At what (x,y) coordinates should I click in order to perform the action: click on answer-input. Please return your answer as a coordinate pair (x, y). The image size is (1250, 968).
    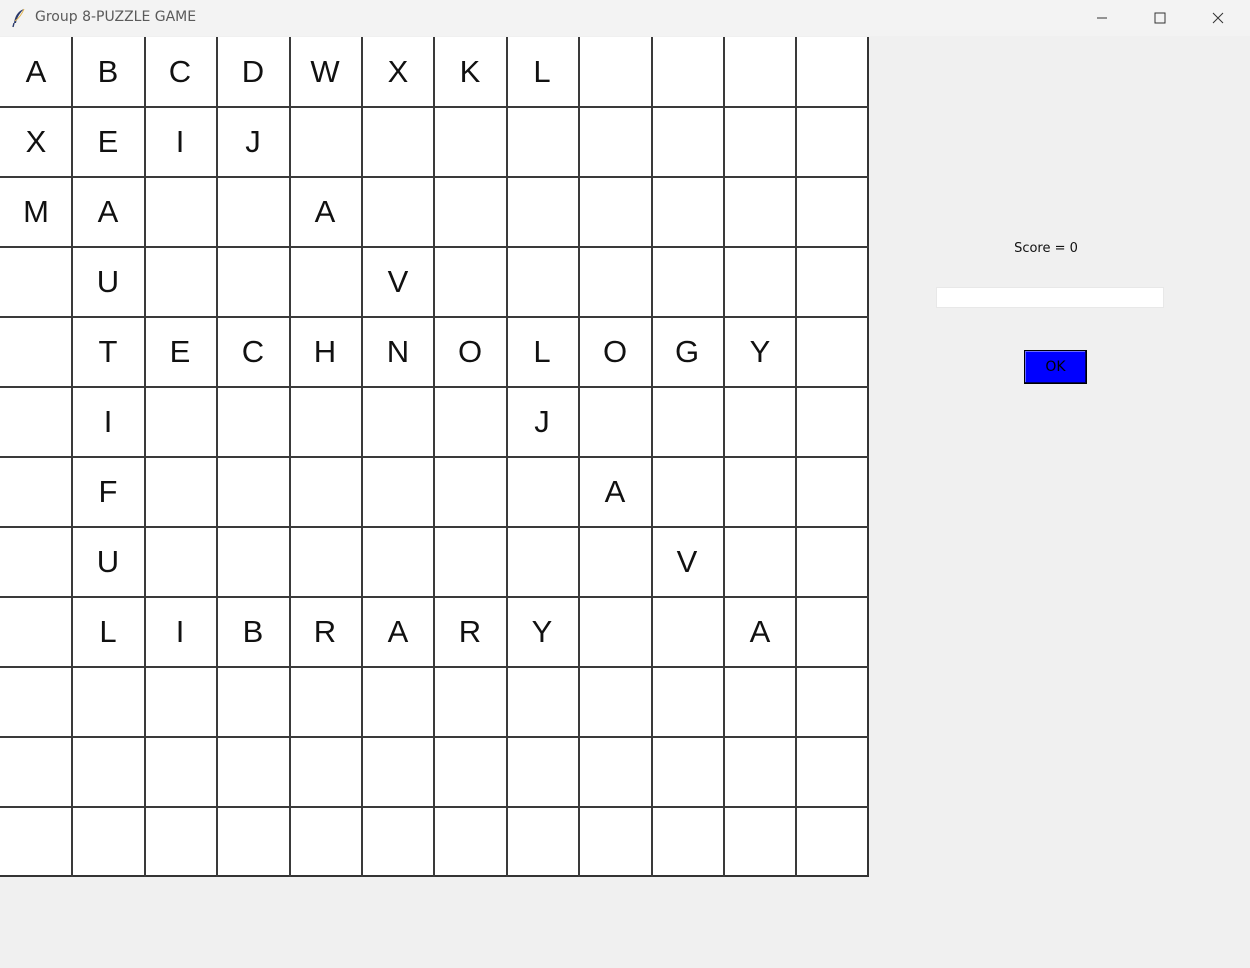
    Looking at the image, I should click on (1050, 297).